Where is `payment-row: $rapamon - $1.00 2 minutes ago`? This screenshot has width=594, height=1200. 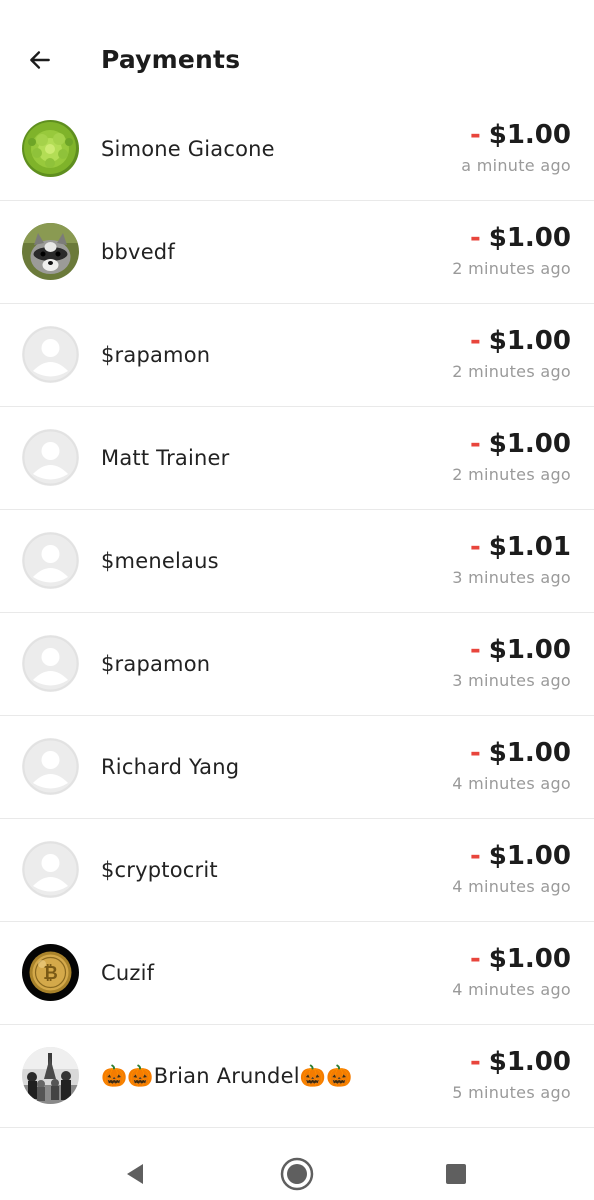
payment-row: $rapamon - $1.00 2 minutes ago is located at coordinates (297, 355).